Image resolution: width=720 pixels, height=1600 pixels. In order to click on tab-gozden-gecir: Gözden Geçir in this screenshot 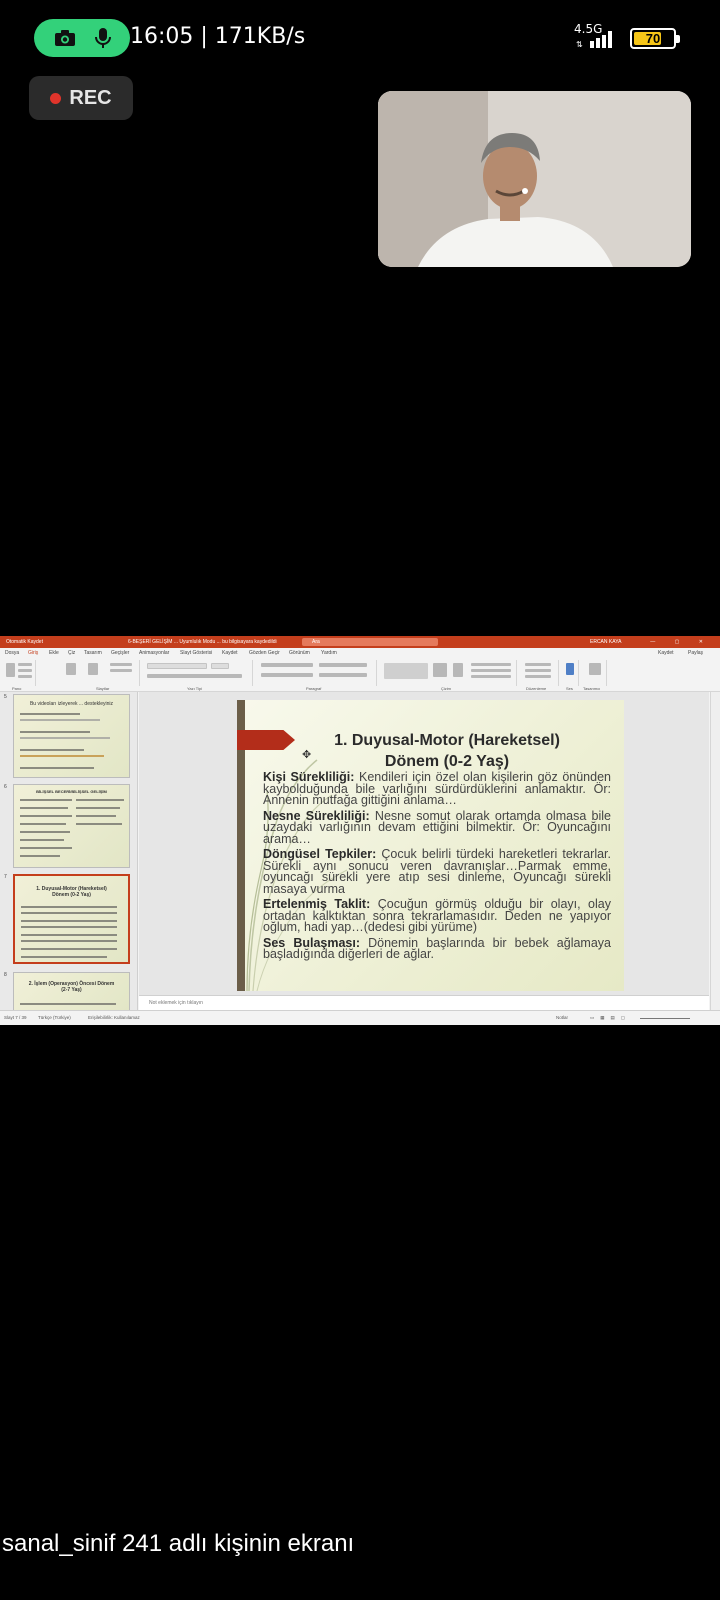, I will do `click(264, 653)`.